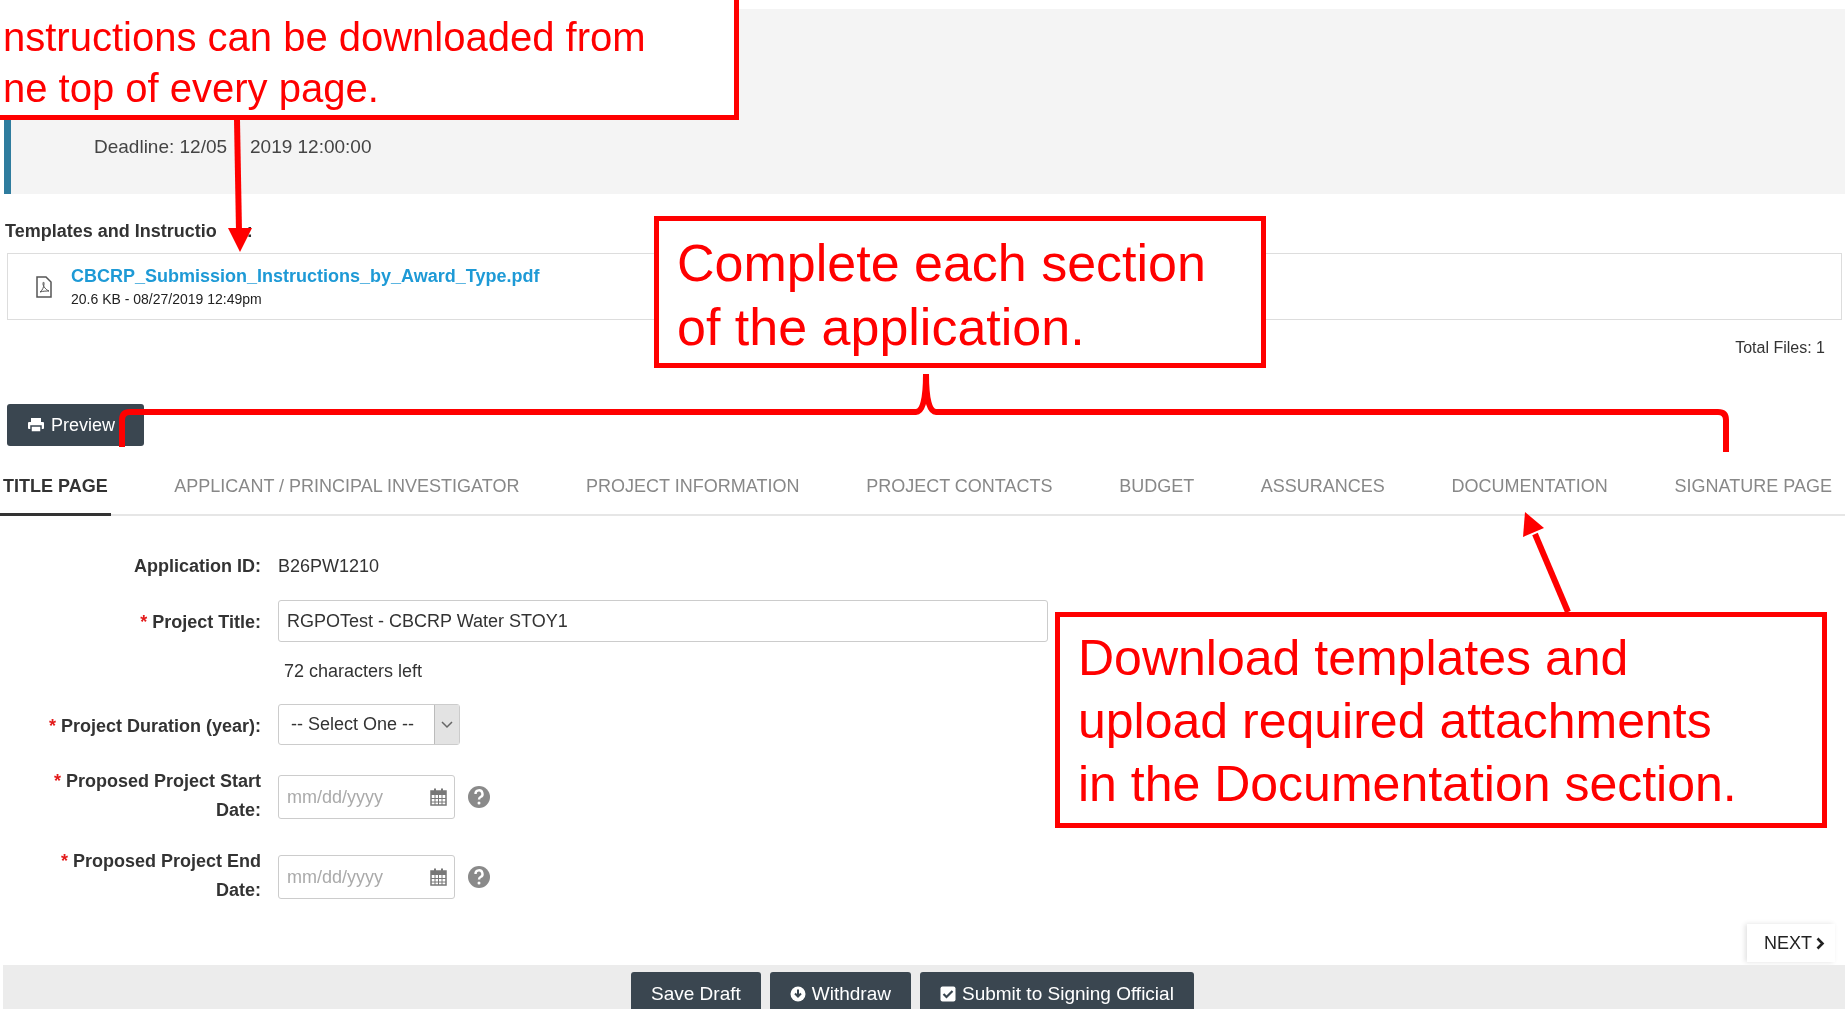 Image resolution: width=1845 pixels, height=1009 pixels. What do you see at coordinates (840, 990) in the screenshot?
I see `withdraw-button: Withdraw` at bounding box center [840, 990].